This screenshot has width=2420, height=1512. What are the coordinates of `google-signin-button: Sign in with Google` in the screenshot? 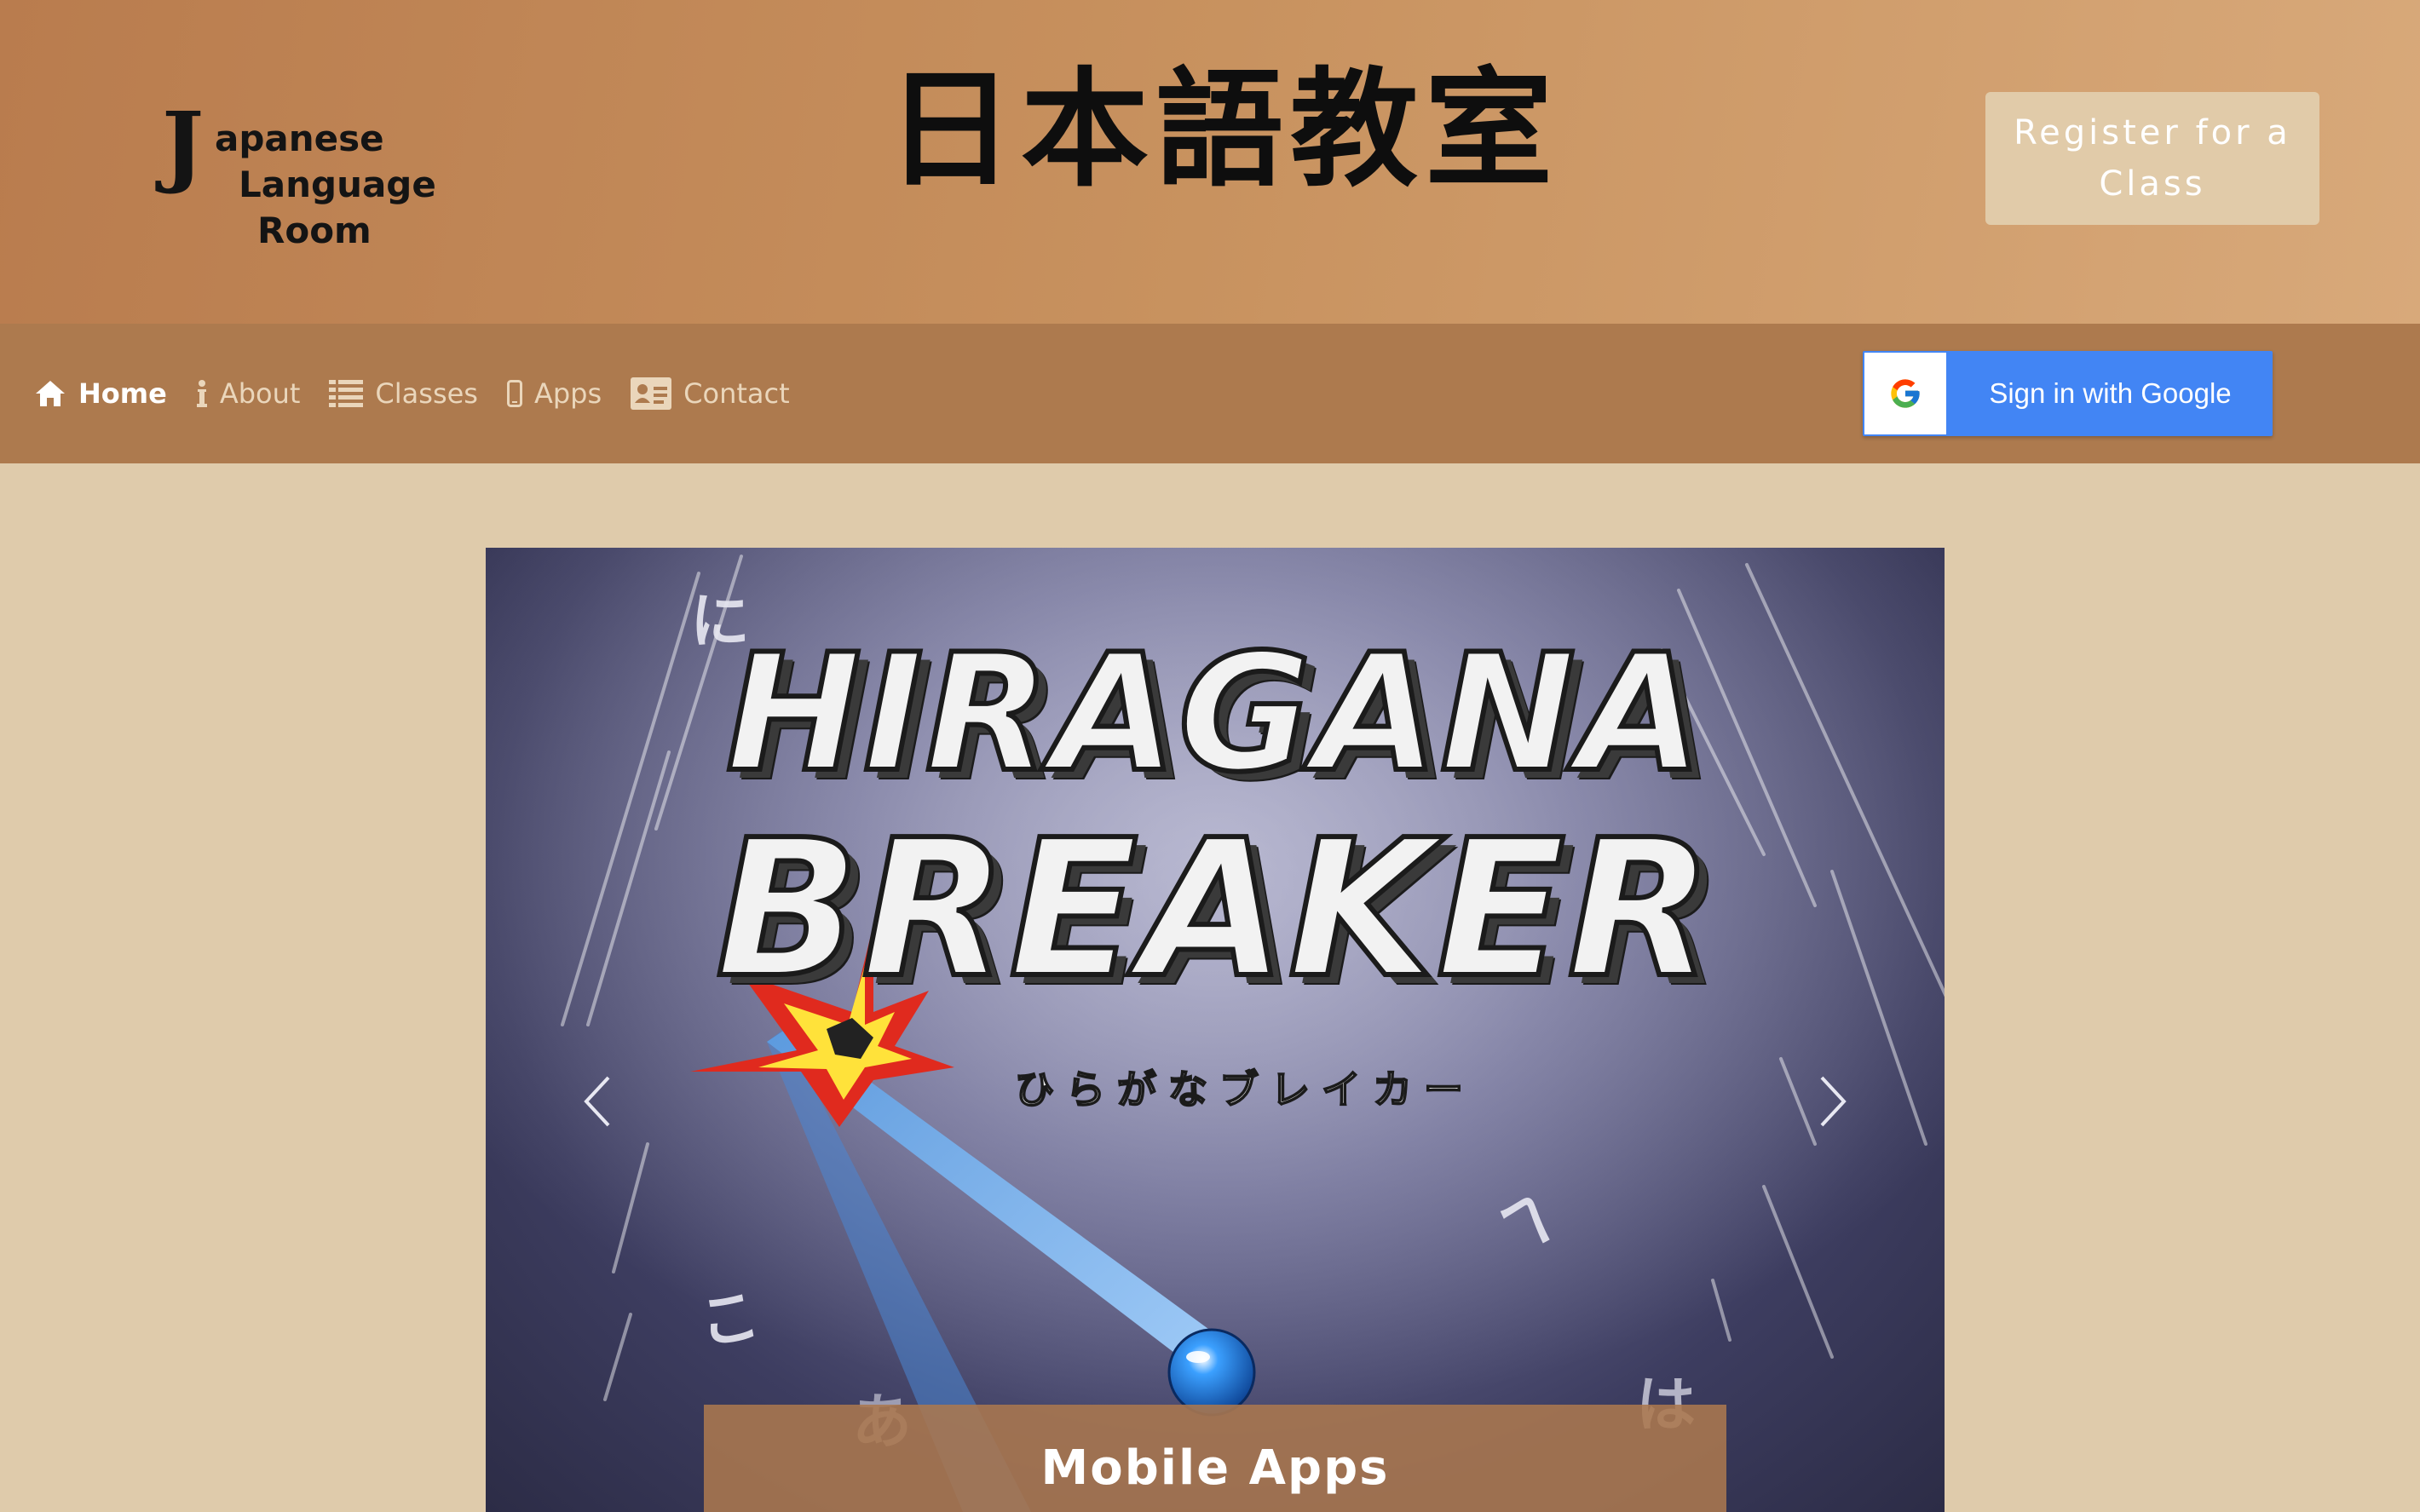 It's located at (2068, 393).